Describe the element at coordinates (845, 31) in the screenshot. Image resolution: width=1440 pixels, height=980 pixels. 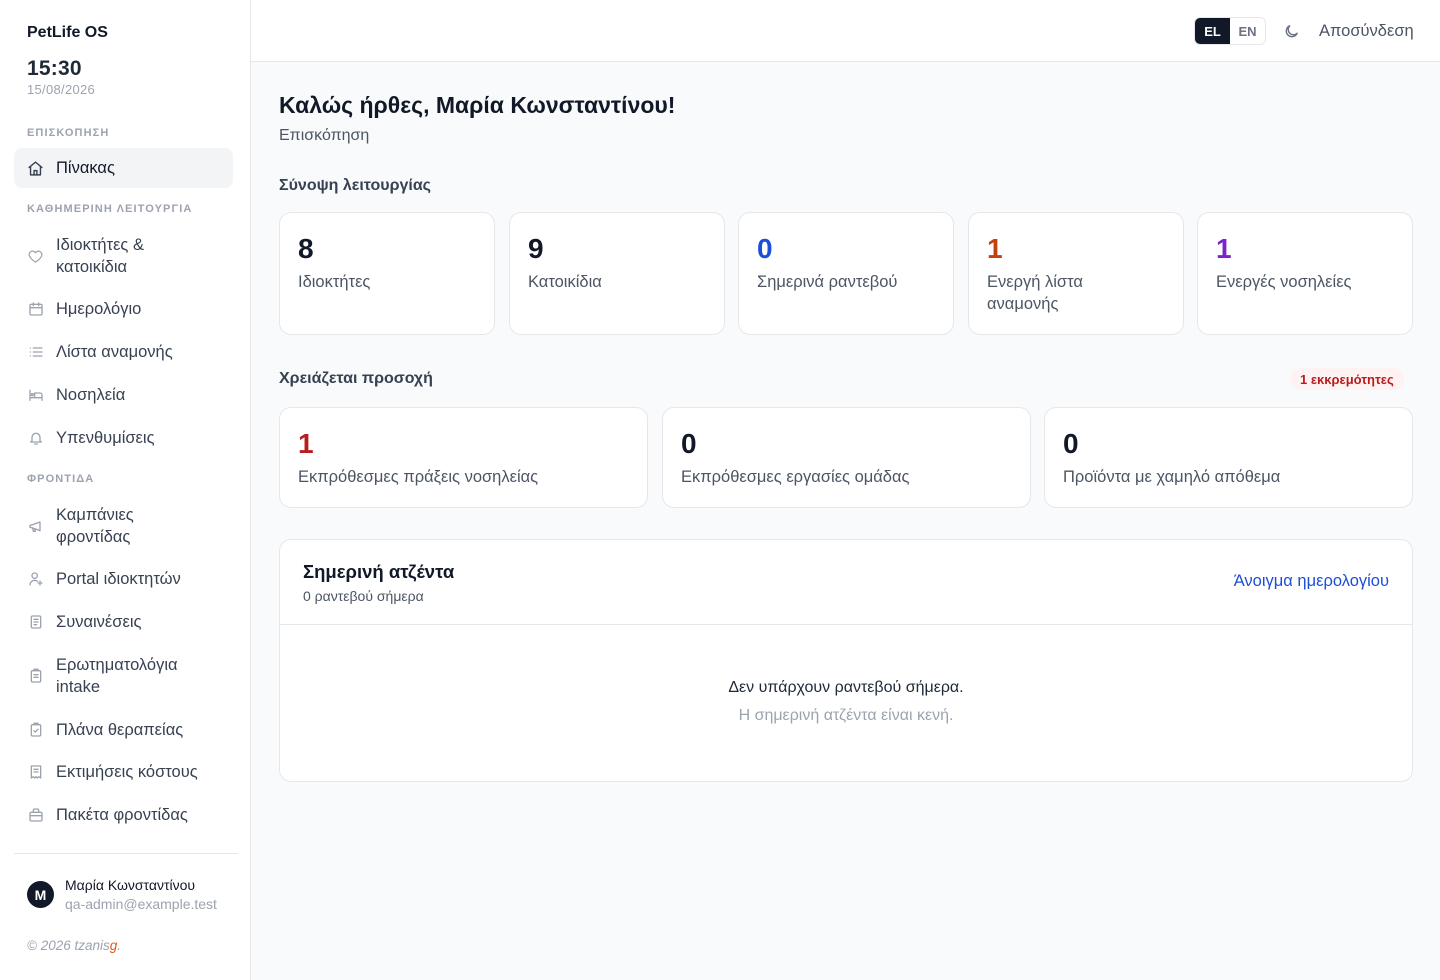
I see `topbar: EL EN Αποσύνδεση` at that location.